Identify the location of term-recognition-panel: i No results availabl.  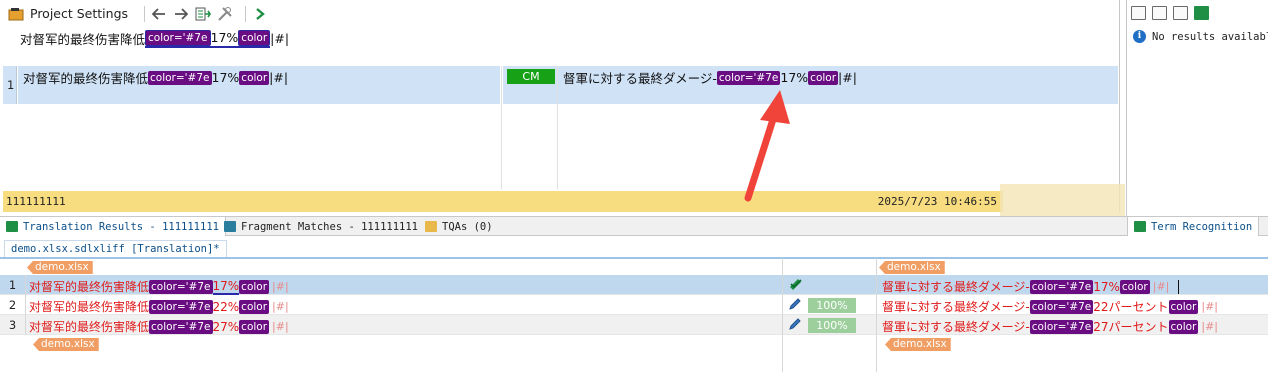
(1197, 108).